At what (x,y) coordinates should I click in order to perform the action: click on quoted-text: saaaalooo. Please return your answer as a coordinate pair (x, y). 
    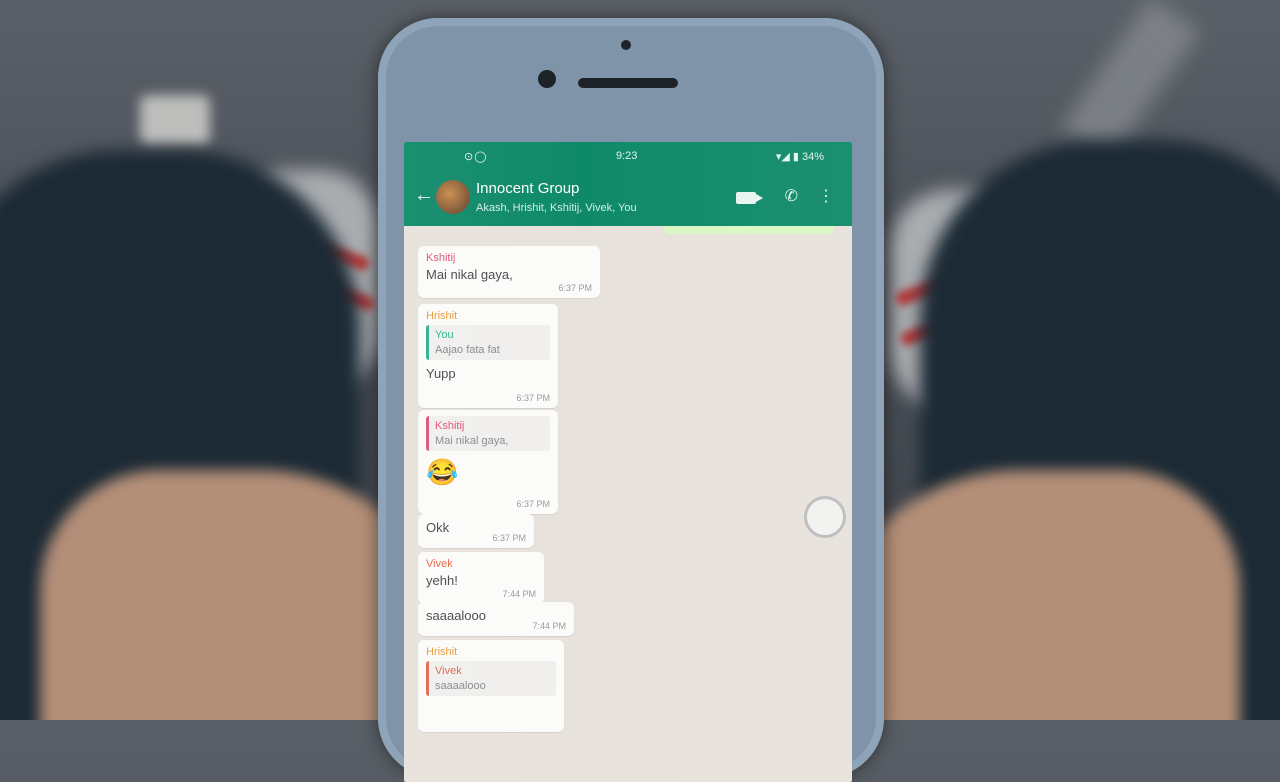
    Looking at the image, I should click on (460, 686).